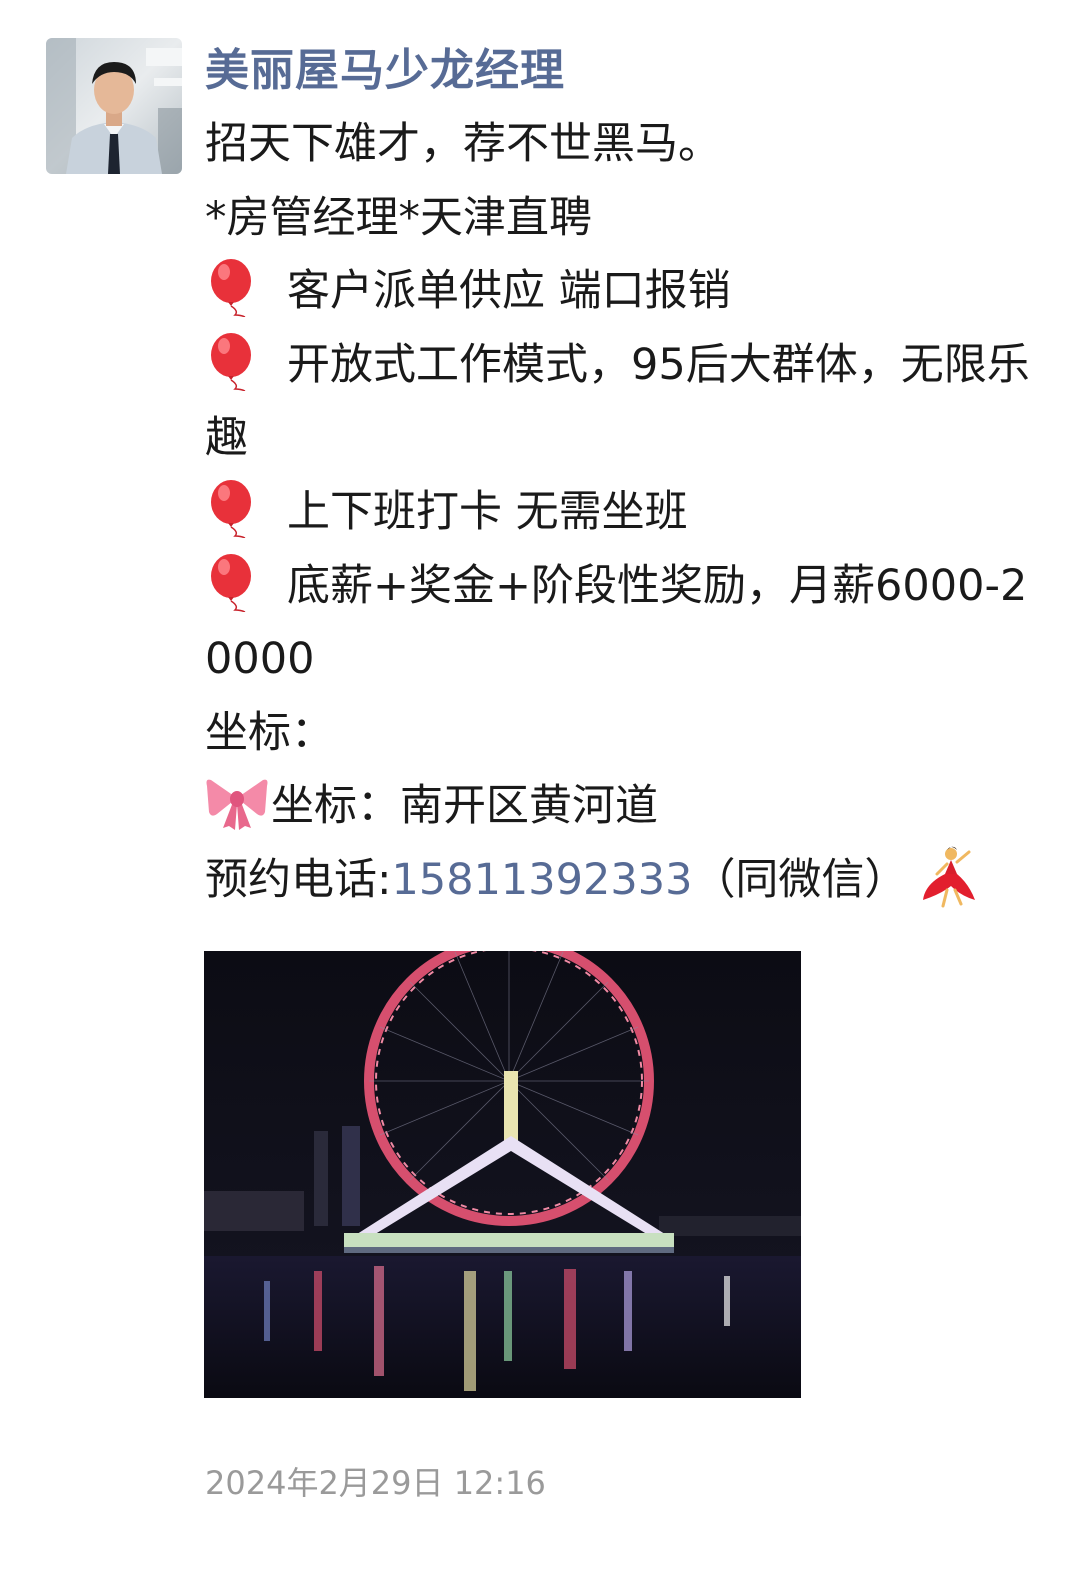  I want to click on avatar, so click(114, 106).